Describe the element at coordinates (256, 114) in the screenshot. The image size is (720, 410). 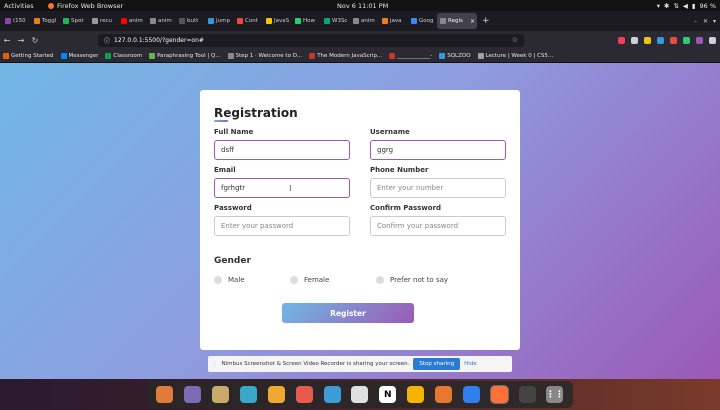
I see `form-title: Registration` at that location.